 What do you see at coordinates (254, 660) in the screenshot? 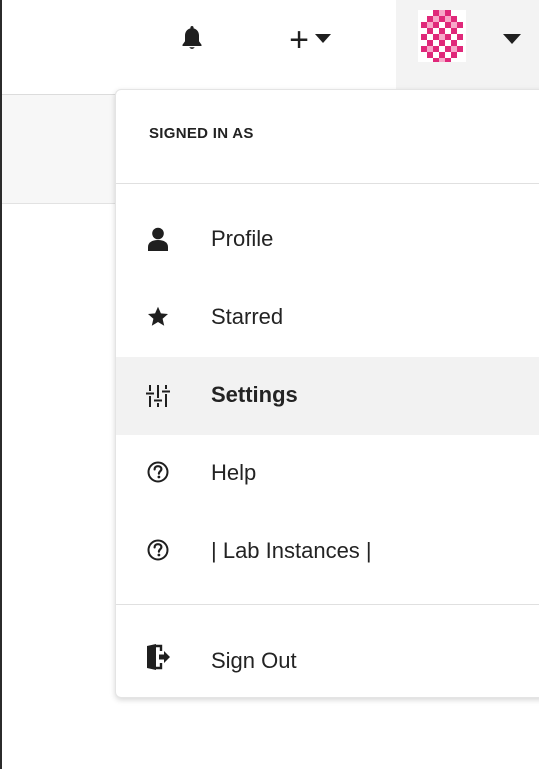
I see `menu-item-label: Sign Out` at bounding box center [254, 660].